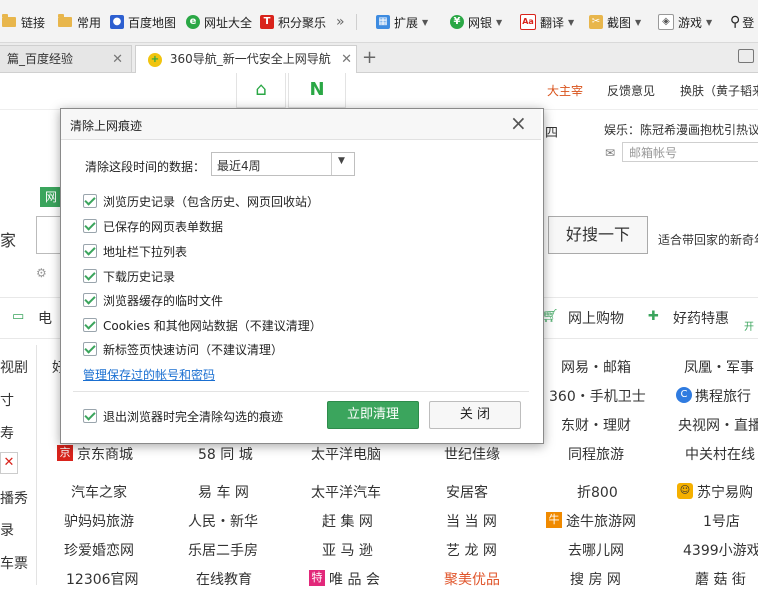 The width and height of the screenshot is (758, 589). What do you see at coordinates (723, 396) in the screenshot?
I see `site-link: 携程旅行` at bounding box center [723, 396].